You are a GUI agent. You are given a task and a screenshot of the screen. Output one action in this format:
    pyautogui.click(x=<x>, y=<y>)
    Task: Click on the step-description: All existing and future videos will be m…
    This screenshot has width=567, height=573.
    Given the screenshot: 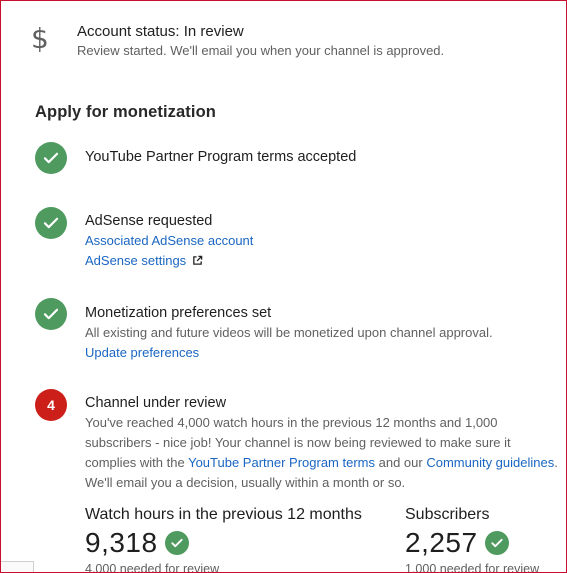 What is the action you would take?
    pyautogui.click(x=289, y=332)
    